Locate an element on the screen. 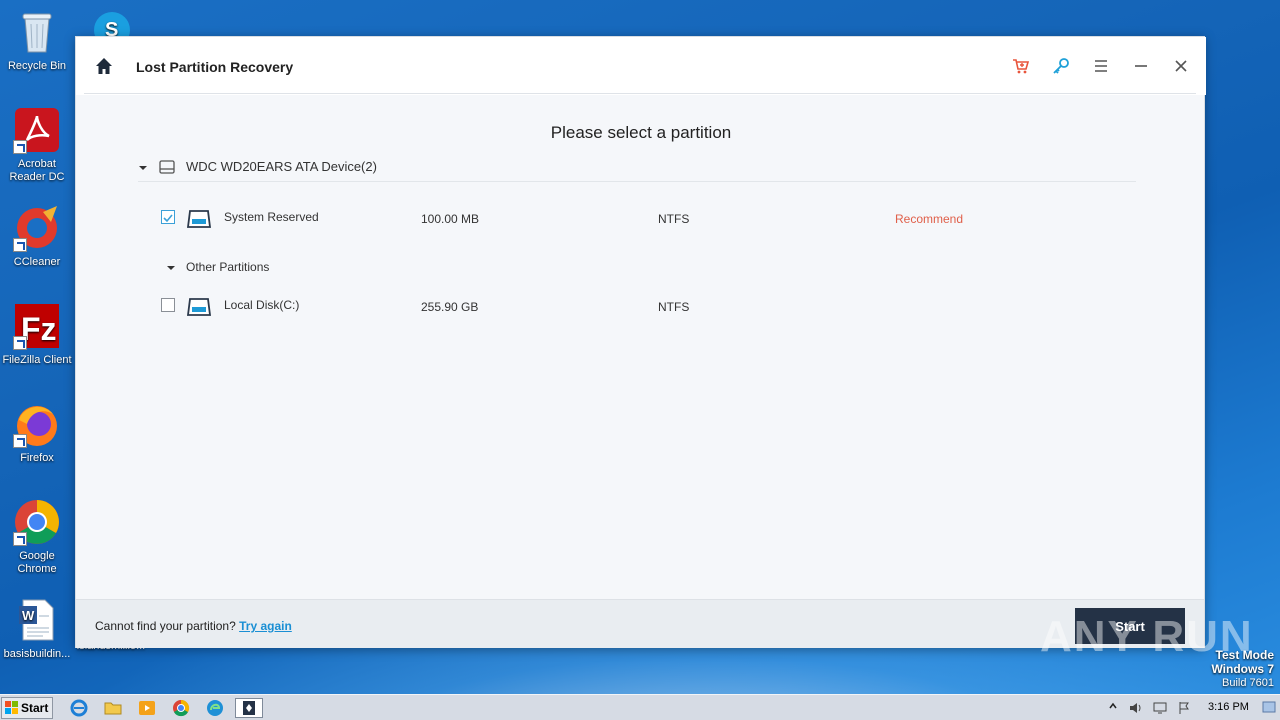 The image size is (1280, 720). edge-icon is located at coordinates (215, 708).